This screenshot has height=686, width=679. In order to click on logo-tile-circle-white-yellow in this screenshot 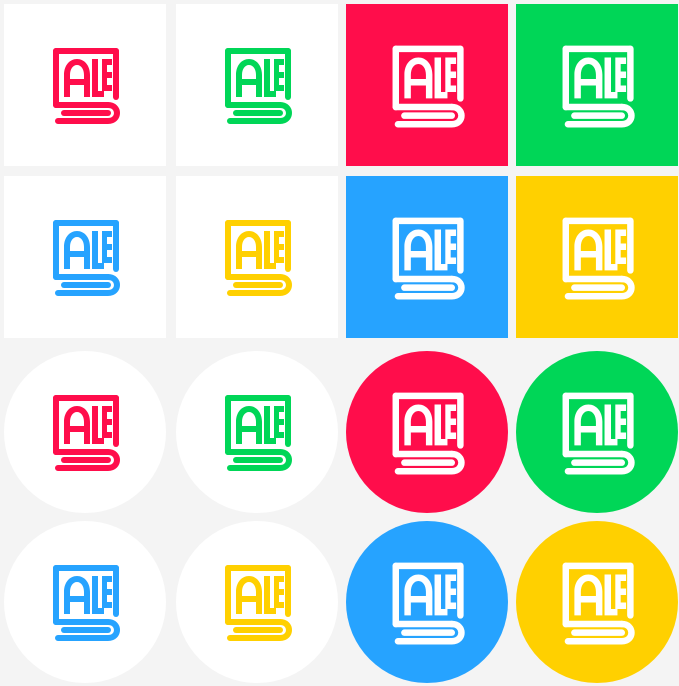, I will do `click(257, 602)`.